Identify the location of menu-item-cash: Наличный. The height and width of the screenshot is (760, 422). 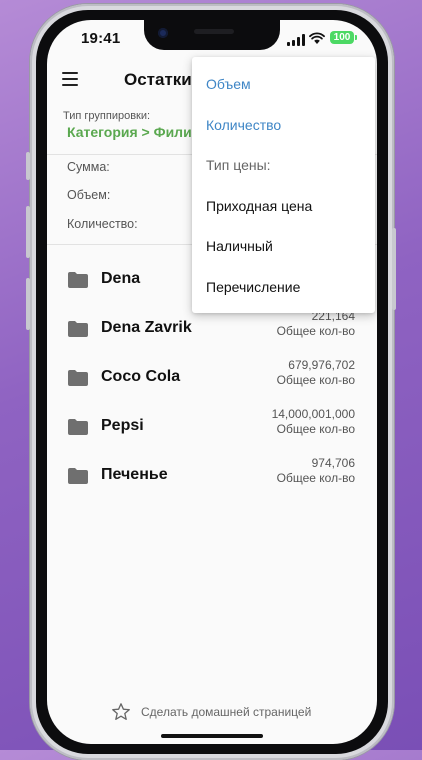
(239, 246).